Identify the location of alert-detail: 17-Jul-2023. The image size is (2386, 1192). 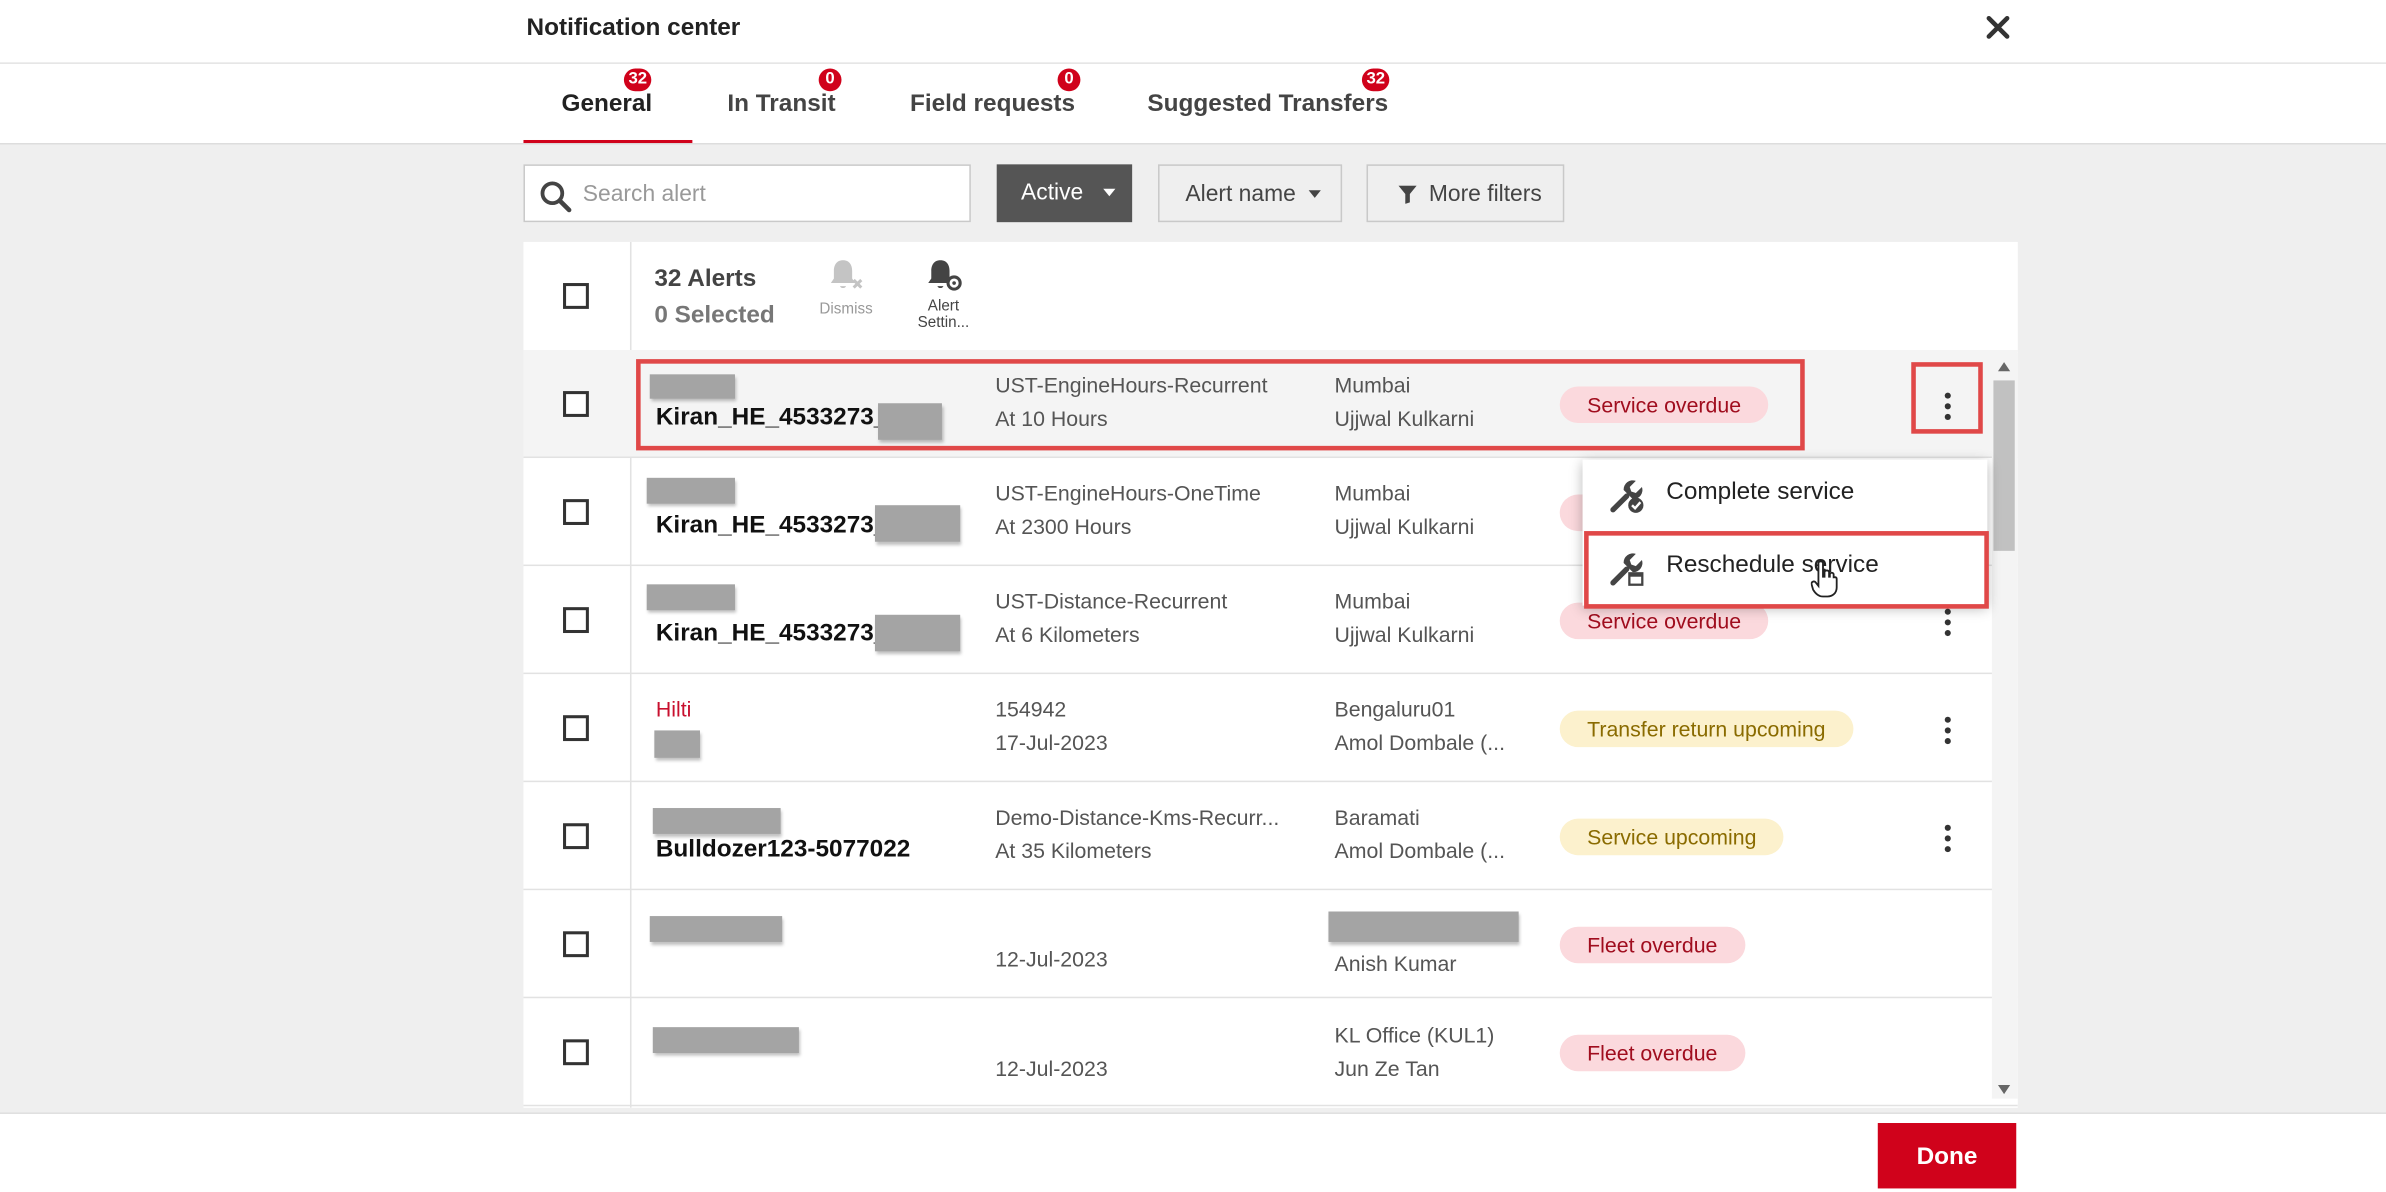
(1051, 742).